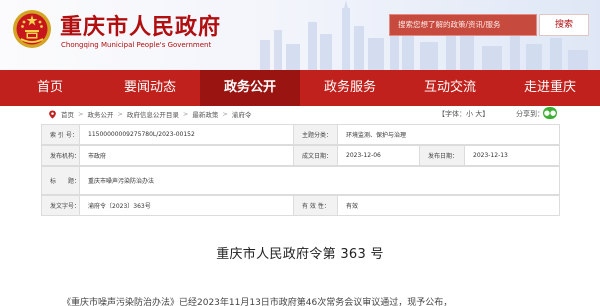 The width and height of the screenshot is (600, 306). What do you see at coordinates (60, 180) in the screenshot?
I see `title-label: 标 题：` at bounding box center [60, 180].